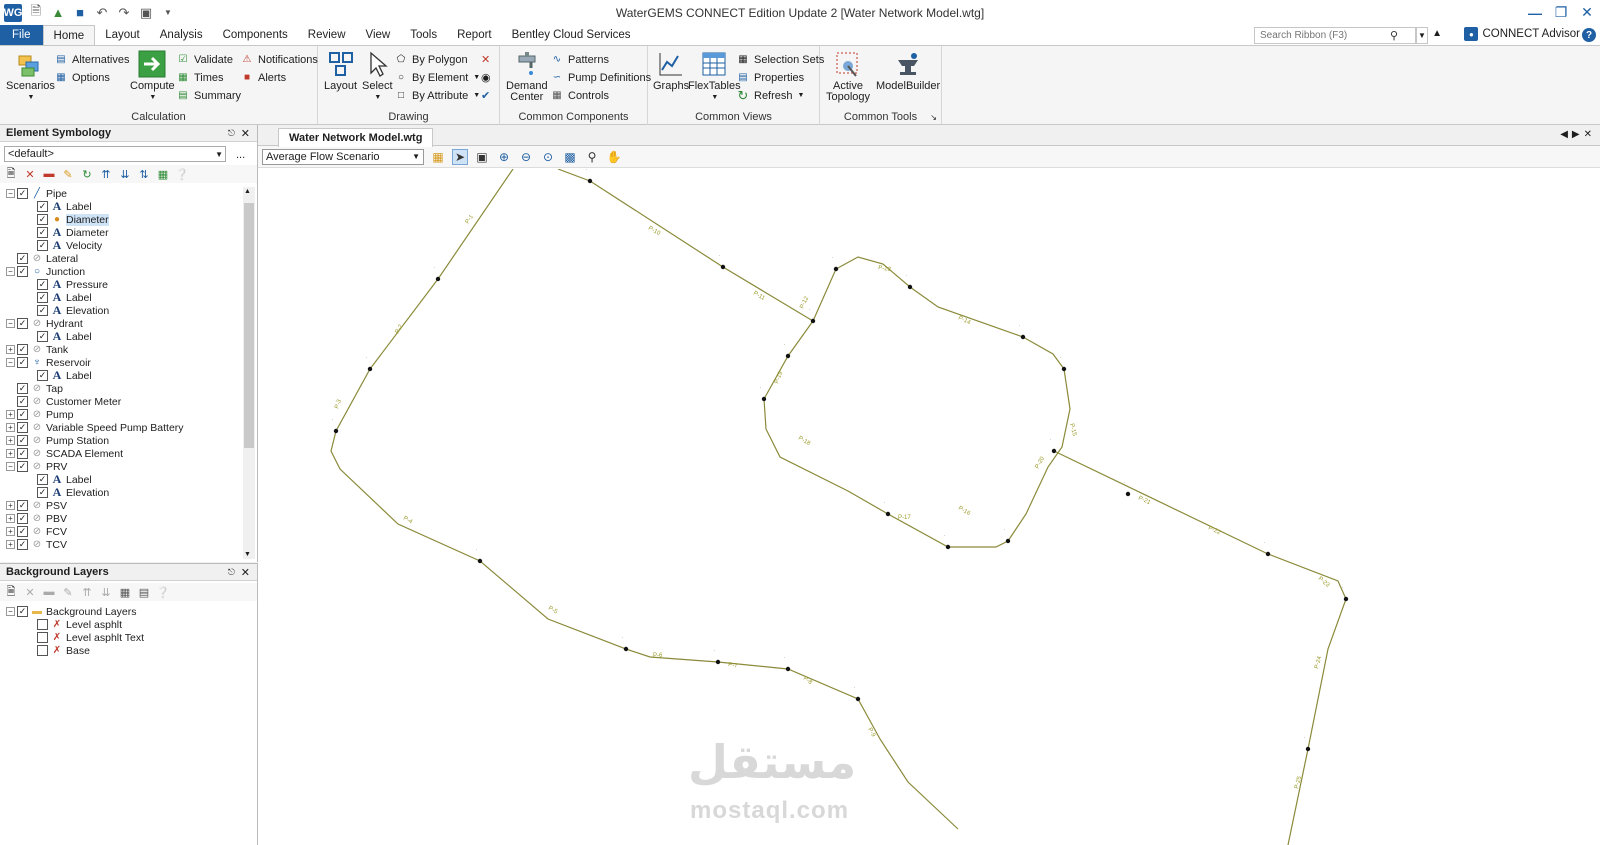 Image resolution: width=1600 pixels, height=845 pixels. What do you see at coordinates (127, 637) in the screenshot?
I see `tree-row: ✗ Level asphlt Text` at bounding box center [127, 637].